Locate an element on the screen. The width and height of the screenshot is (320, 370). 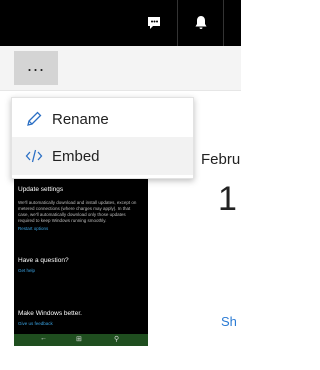
back-arrow-icon: ← is located at coordinates (43, 338).